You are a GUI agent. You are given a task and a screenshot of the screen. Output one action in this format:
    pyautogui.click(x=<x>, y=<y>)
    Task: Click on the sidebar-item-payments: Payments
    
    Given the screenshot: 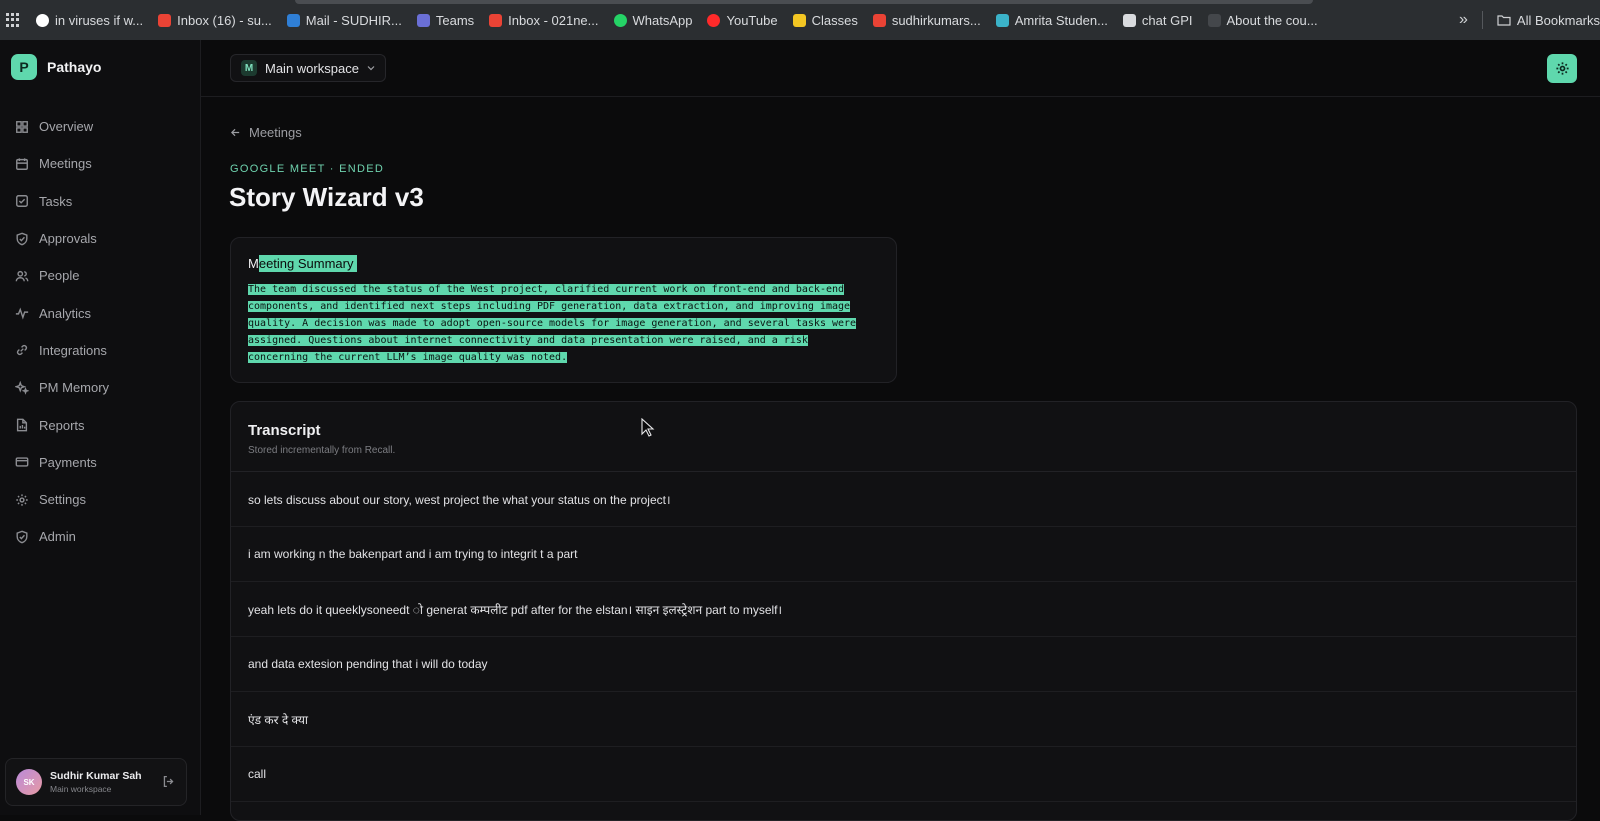 What is the action you would take?
    pyautogui.click(x=100, y=462)
    